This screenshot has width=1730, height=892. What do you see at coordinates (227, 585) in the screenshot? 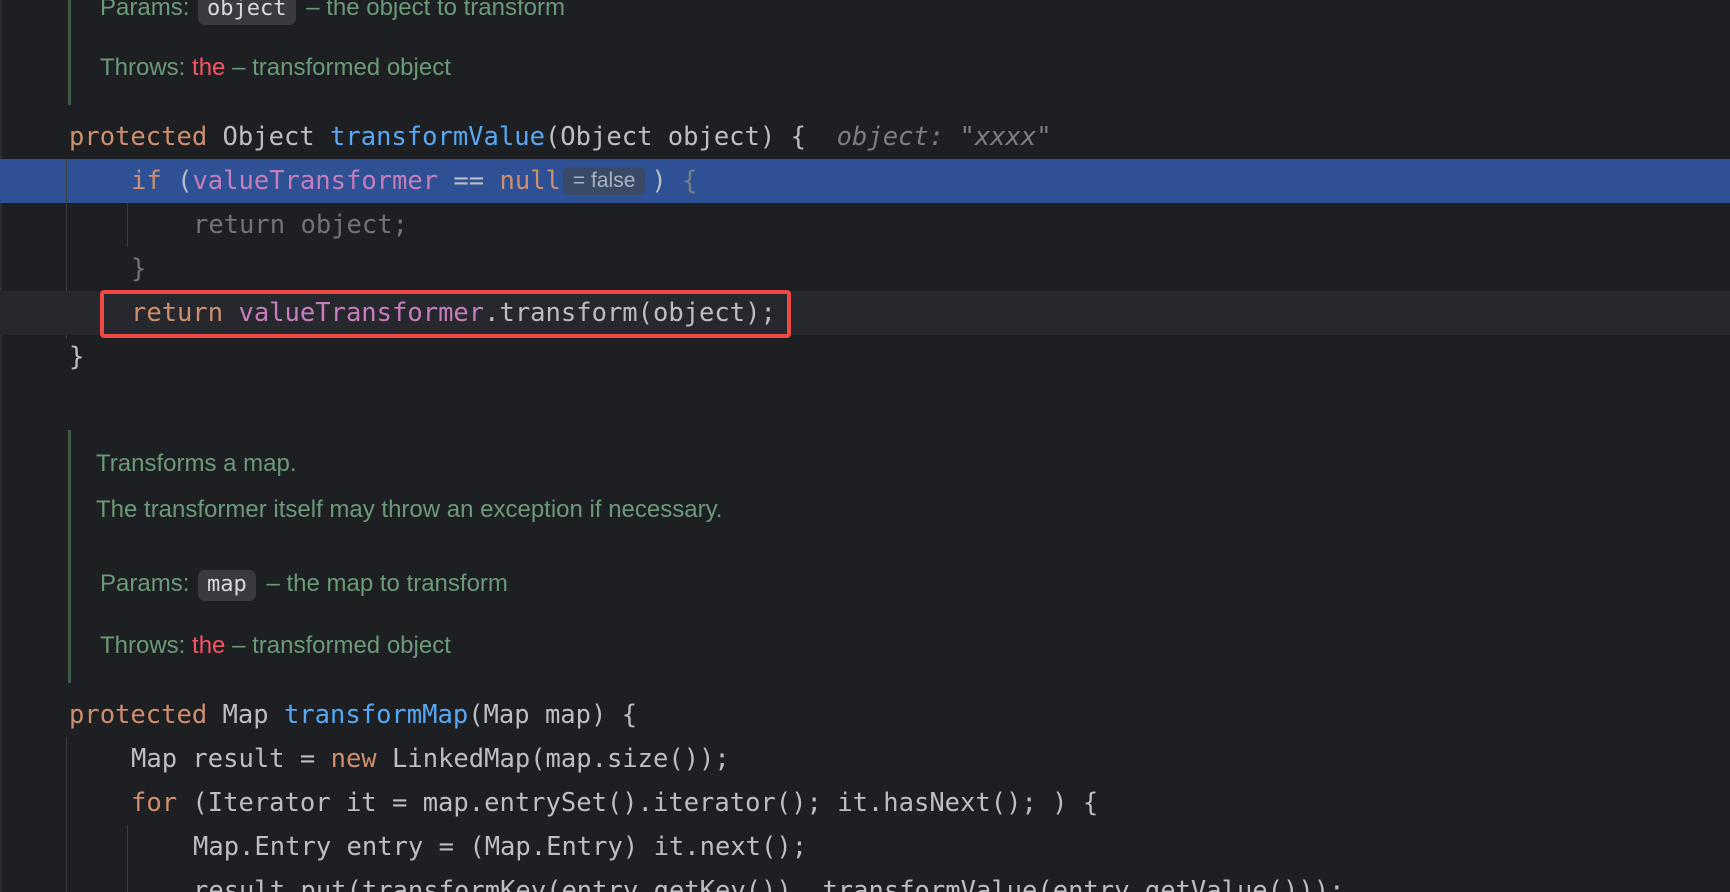
I see `doc2-param-chip: map` at bounding box center [227, 585].